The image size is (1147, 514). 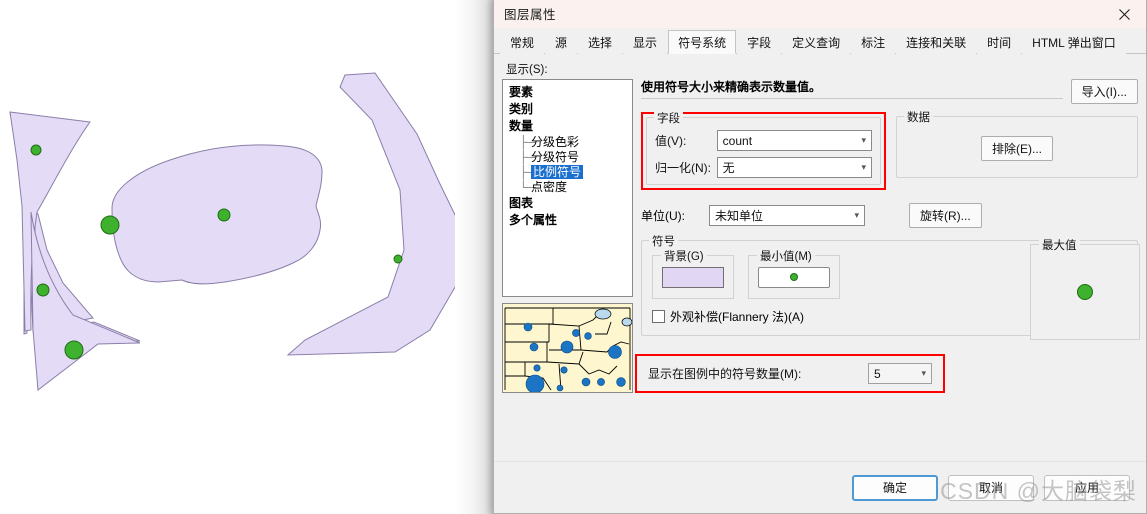 I want to click on normalization-value: 无, so click(x=728, y=168).